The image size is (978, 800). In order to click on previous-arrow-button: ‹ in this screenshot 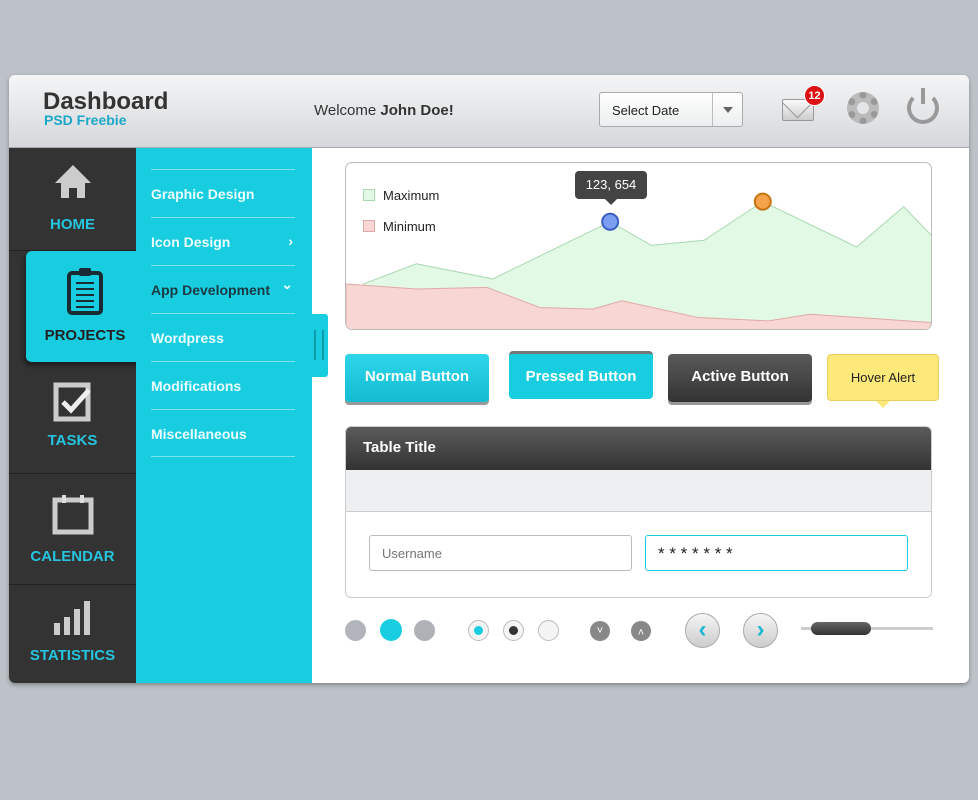, I will do `click(702, 630)`.